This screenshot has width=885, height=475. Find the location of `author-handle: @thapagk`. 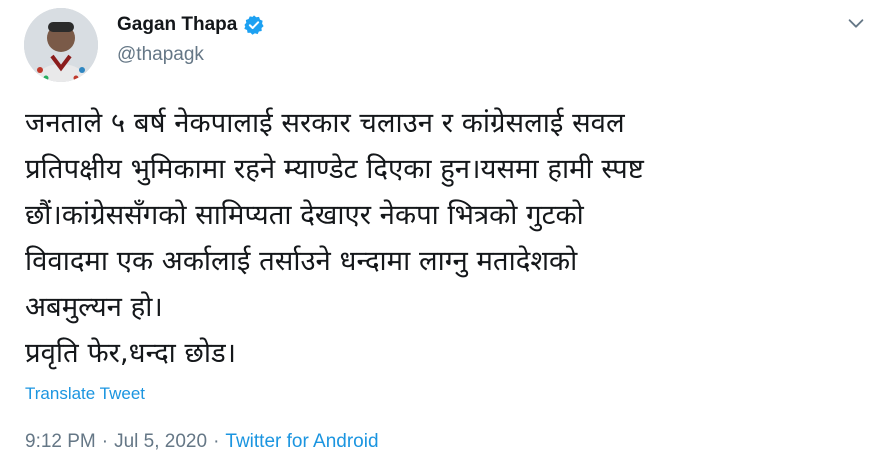

author-handle: @thapagk is located at coordinates (160, 55).